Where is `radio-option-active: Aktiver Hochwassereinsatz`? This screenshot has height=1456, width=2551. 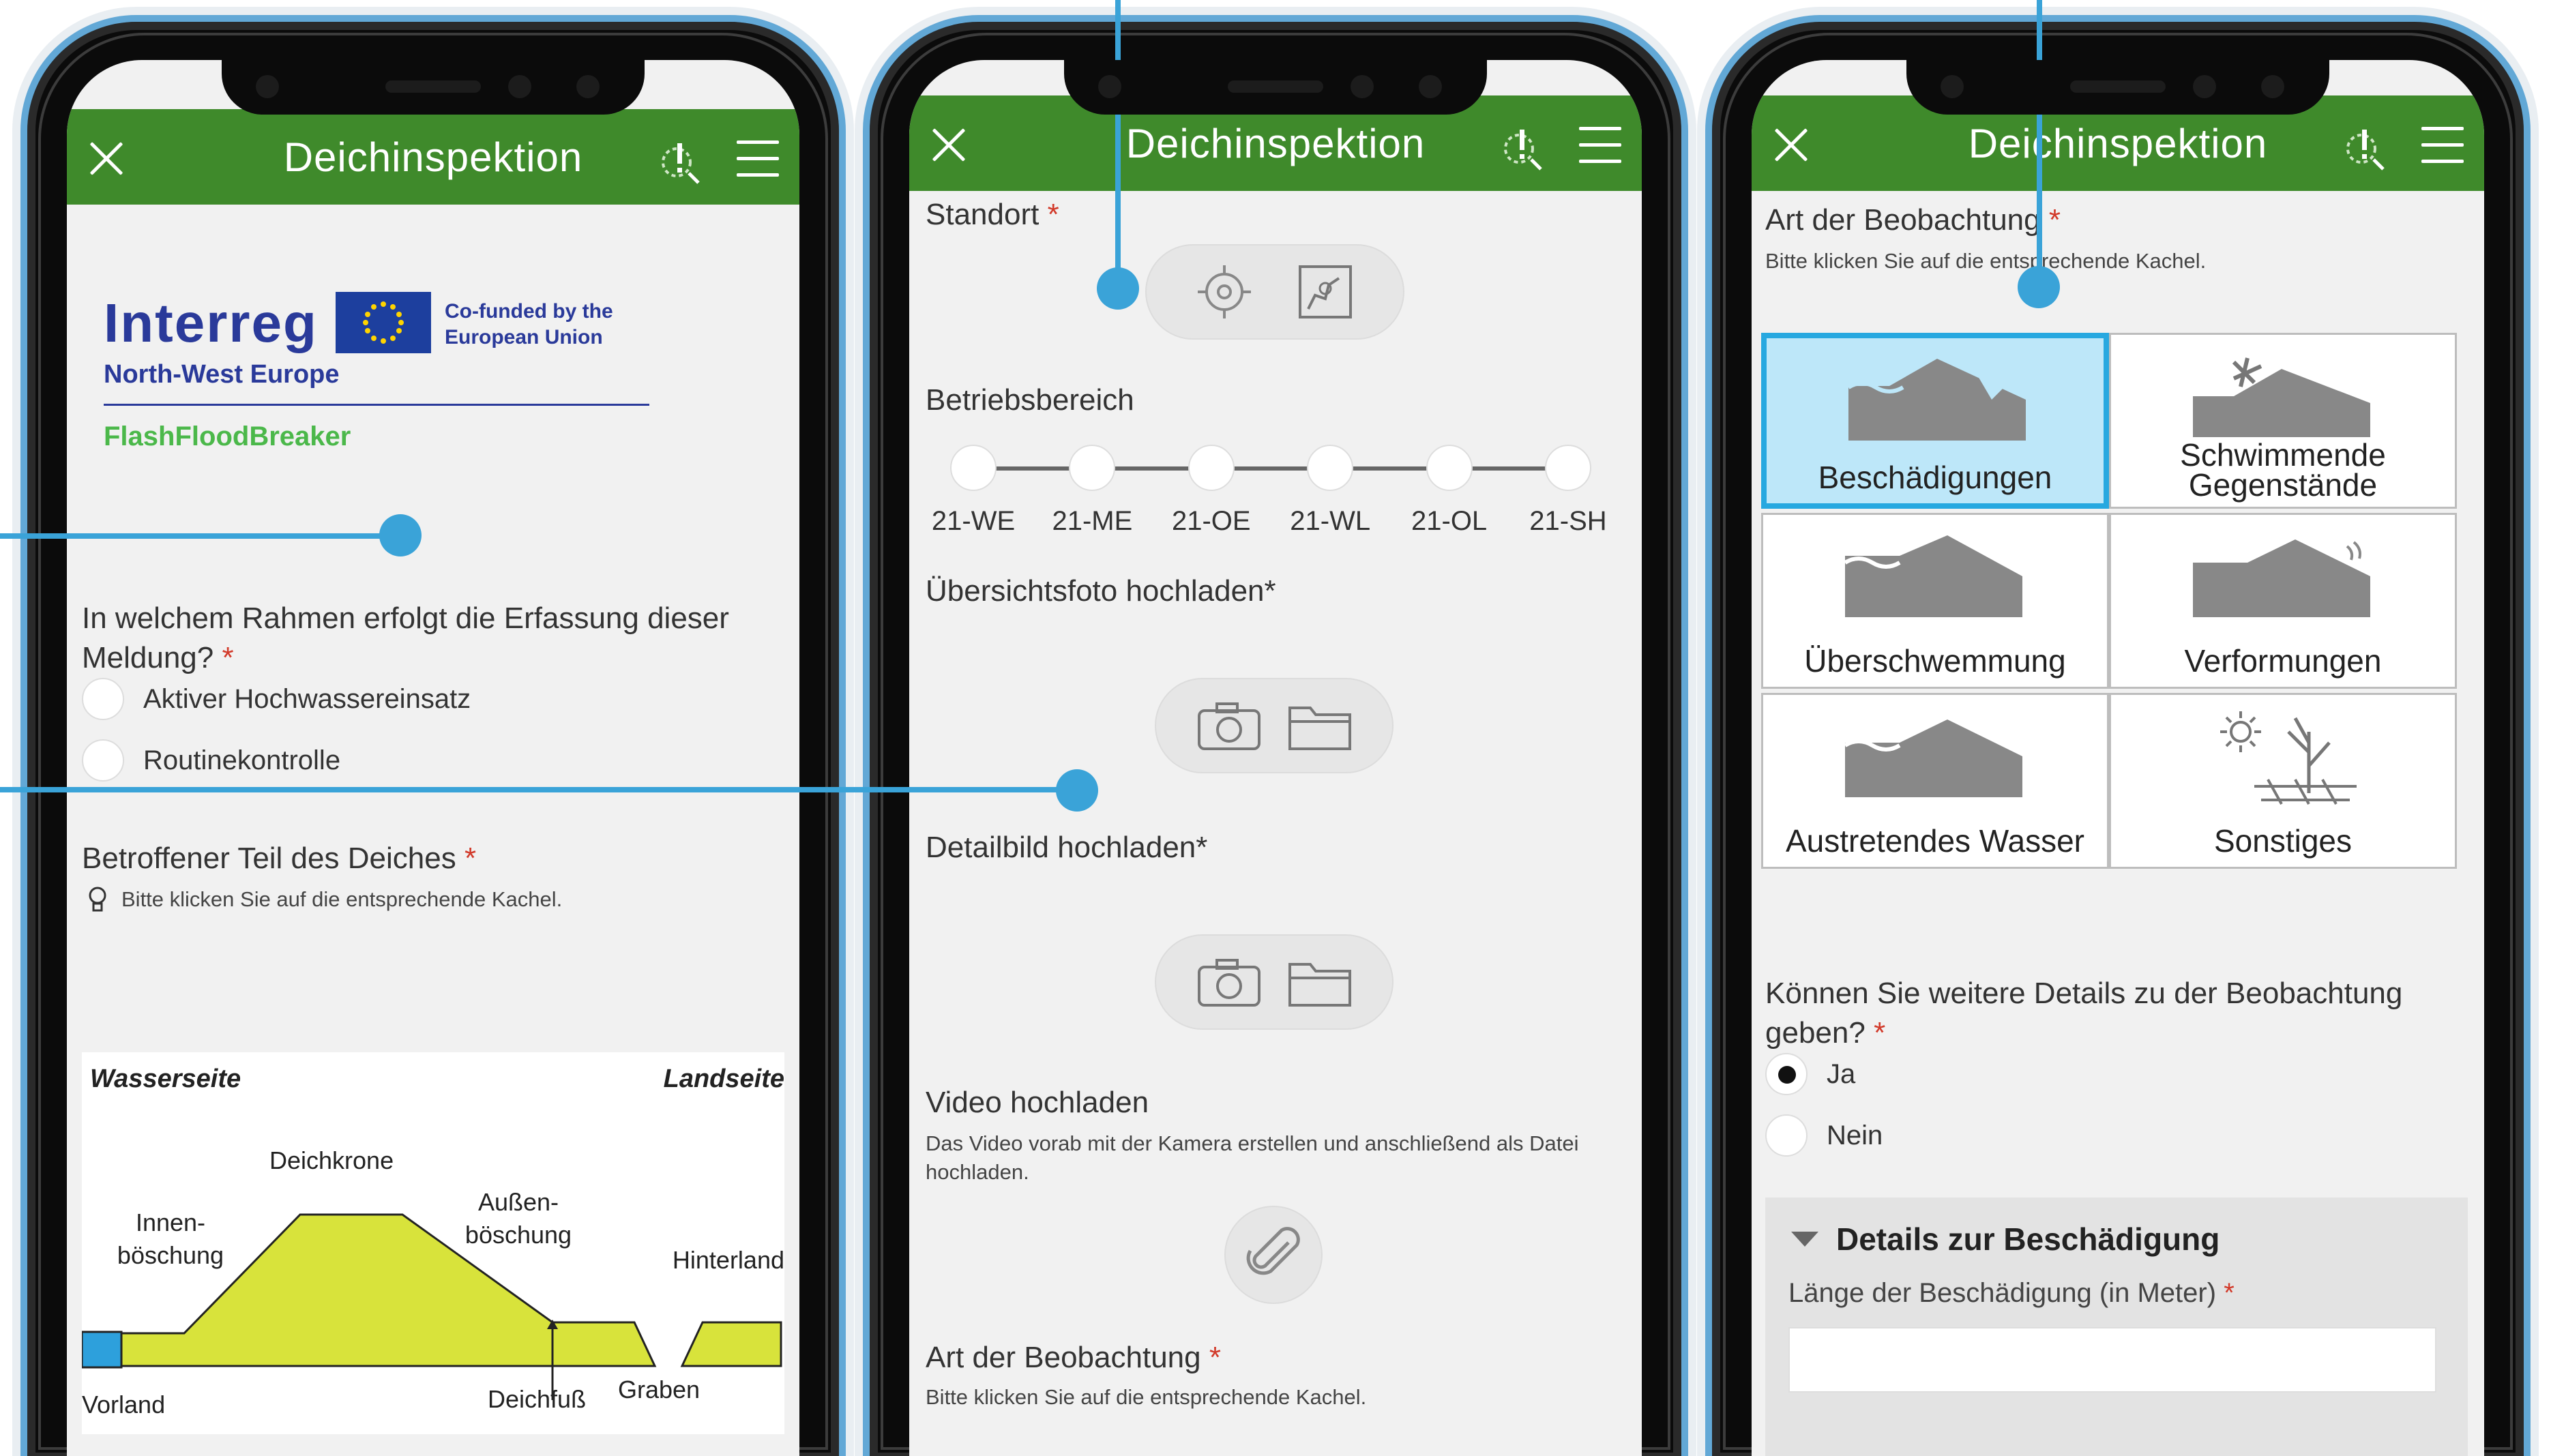 radio-option-active: Aktiver Hochwassereinsatz is located at coordinates (277, 699).